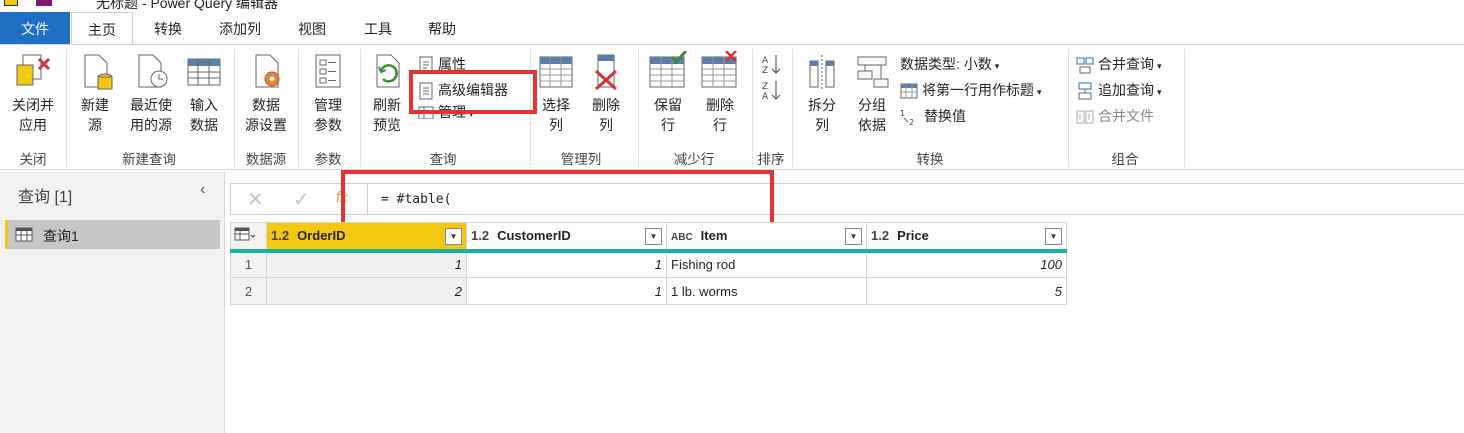 The height and width of the screenshot is (433, 1464). I want to click on column-header-price: 1.2 Price ▼, so click(966, 237).